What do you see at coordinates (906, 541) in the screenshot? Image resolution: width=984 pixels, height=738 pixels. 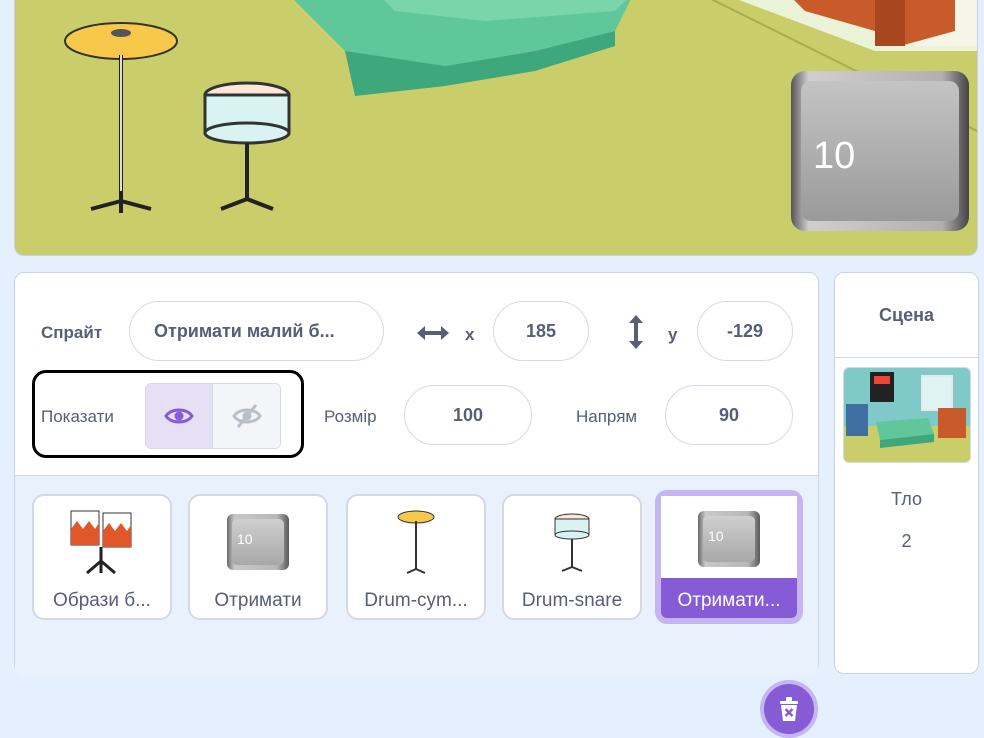 I see `backdrop-count: 2` at bounding box center [906, 541].